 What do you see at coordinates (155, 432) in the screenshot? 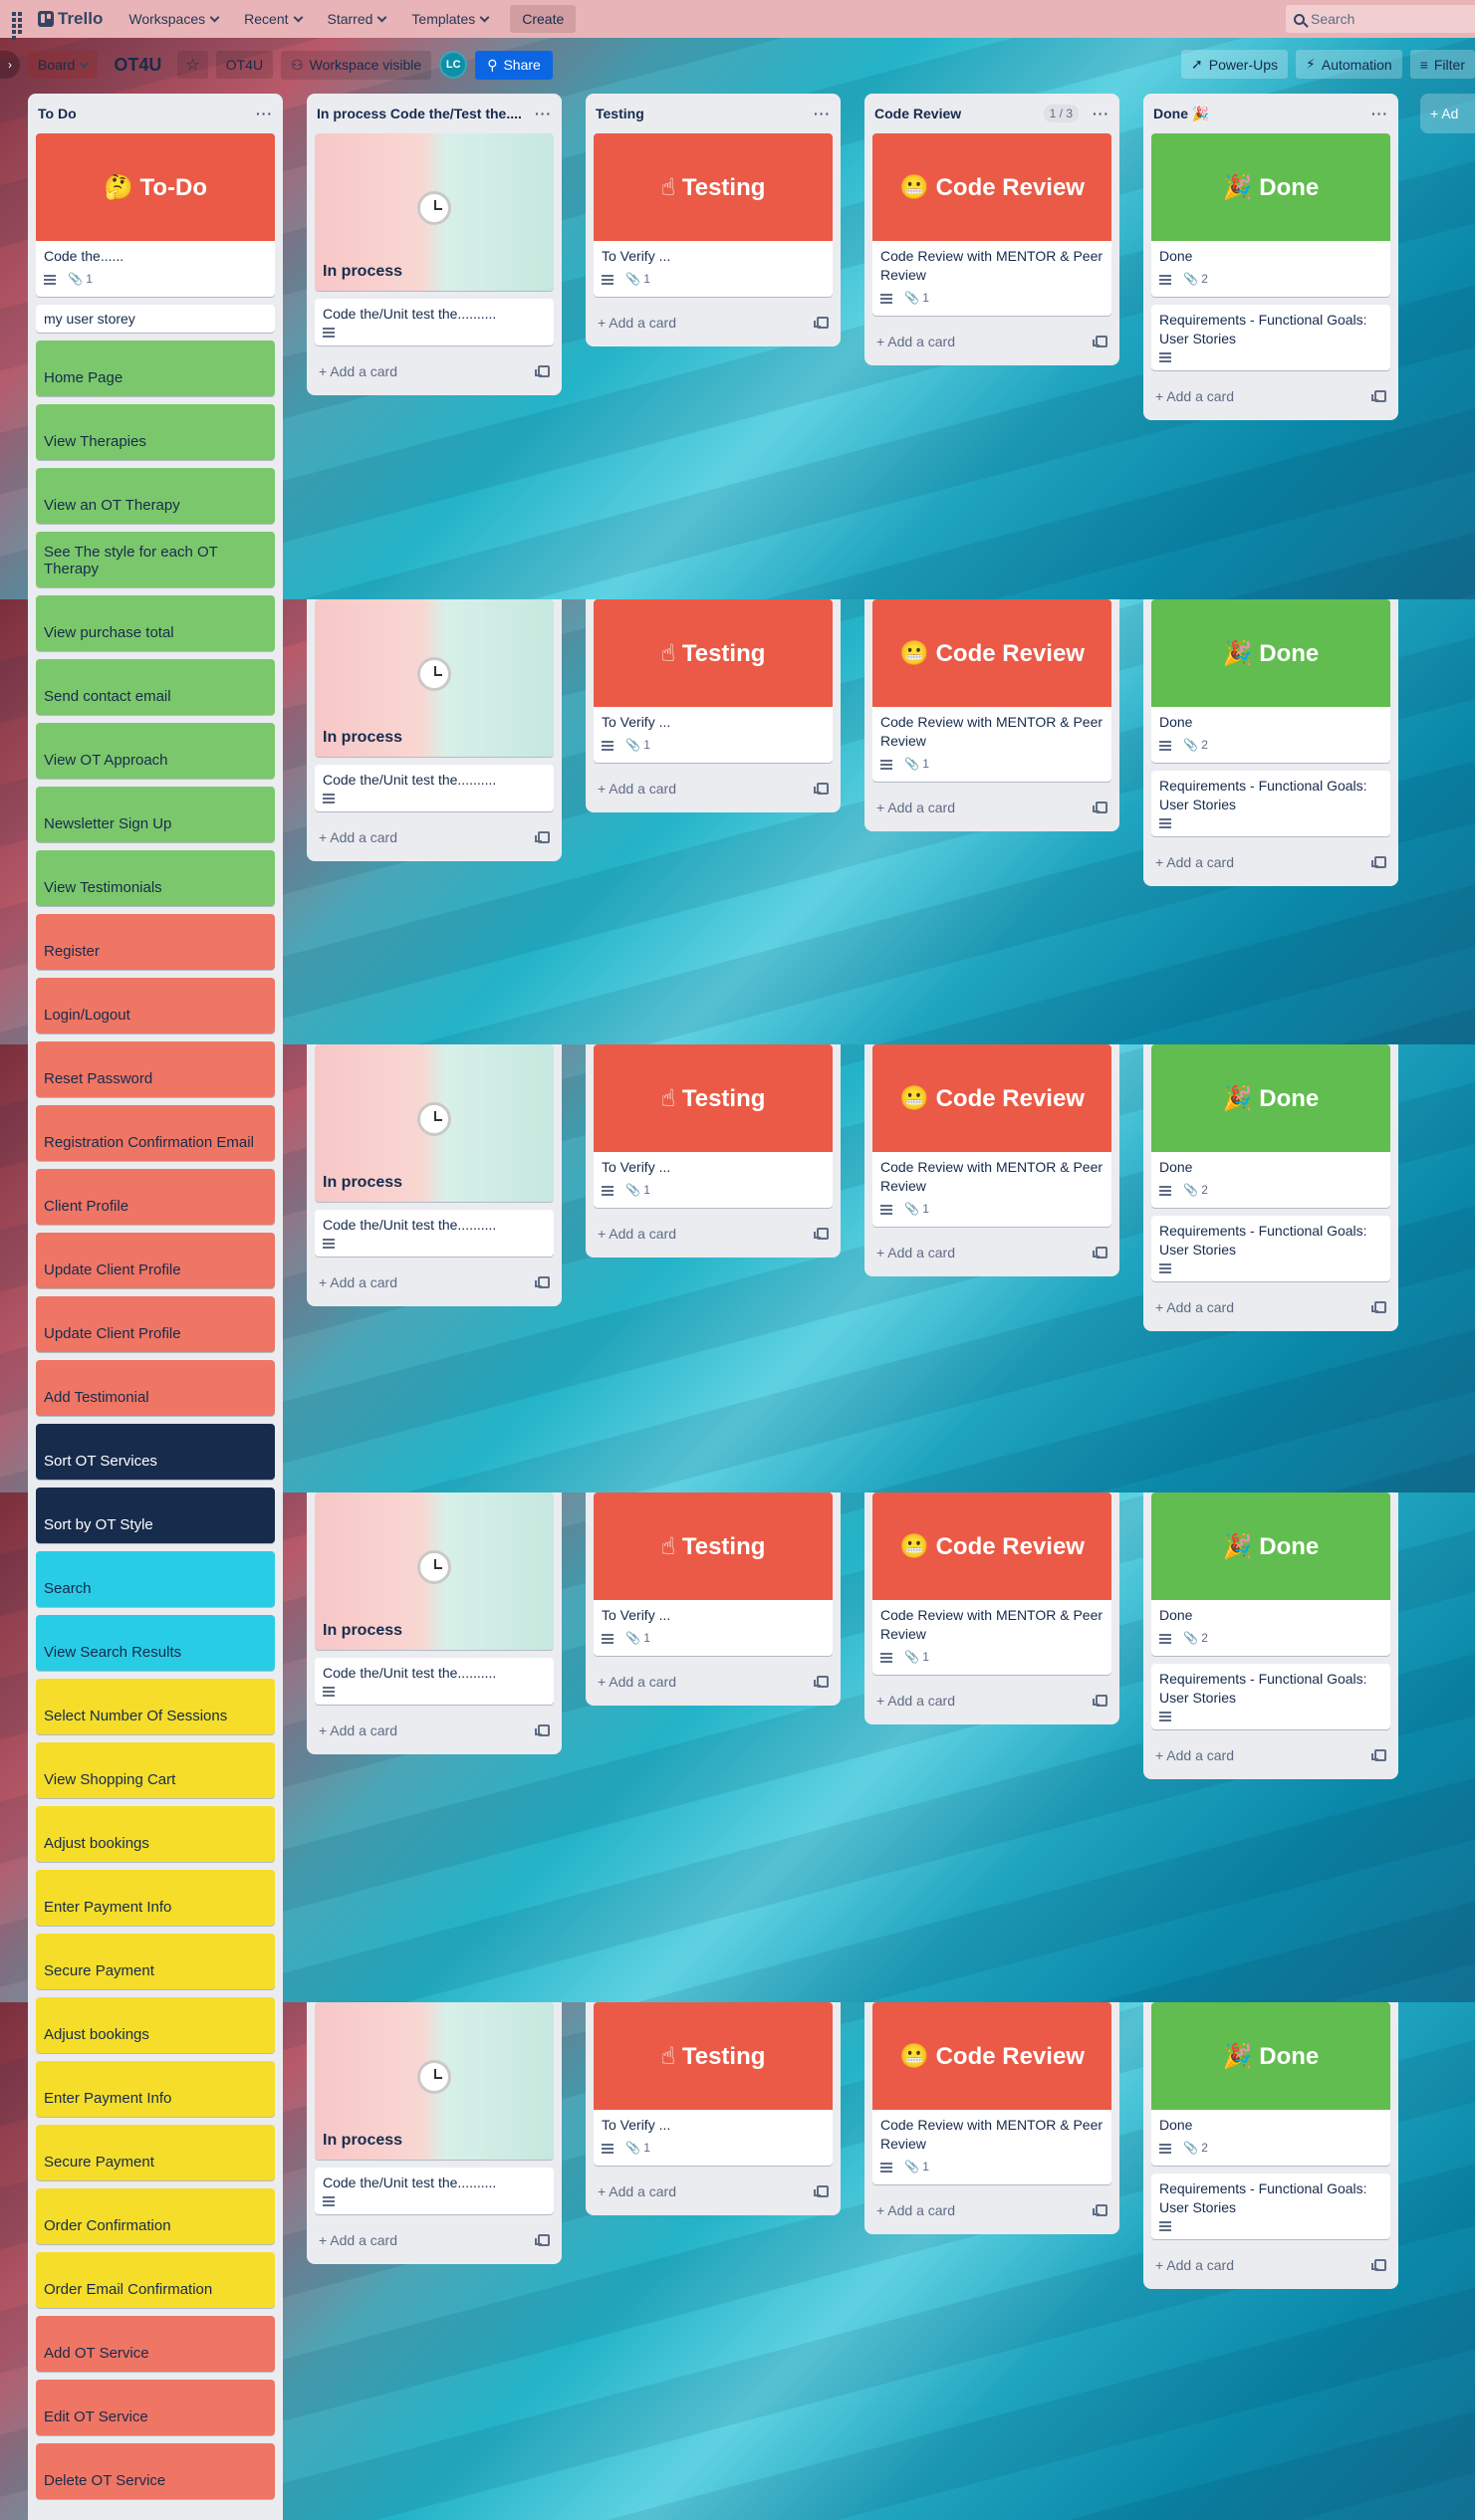
I see `card-todo-item: View Therapies` at bounding box center [155, 432].